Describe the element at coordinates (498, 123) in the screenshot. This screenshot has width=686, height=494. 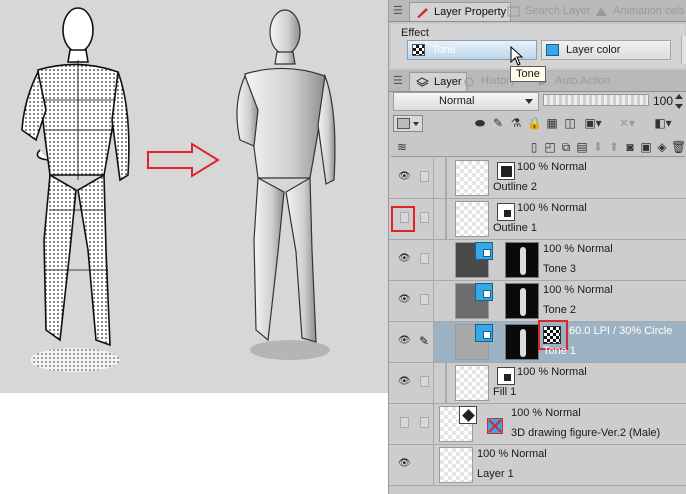
I see `reference-layer-icon: ✎` at that location.